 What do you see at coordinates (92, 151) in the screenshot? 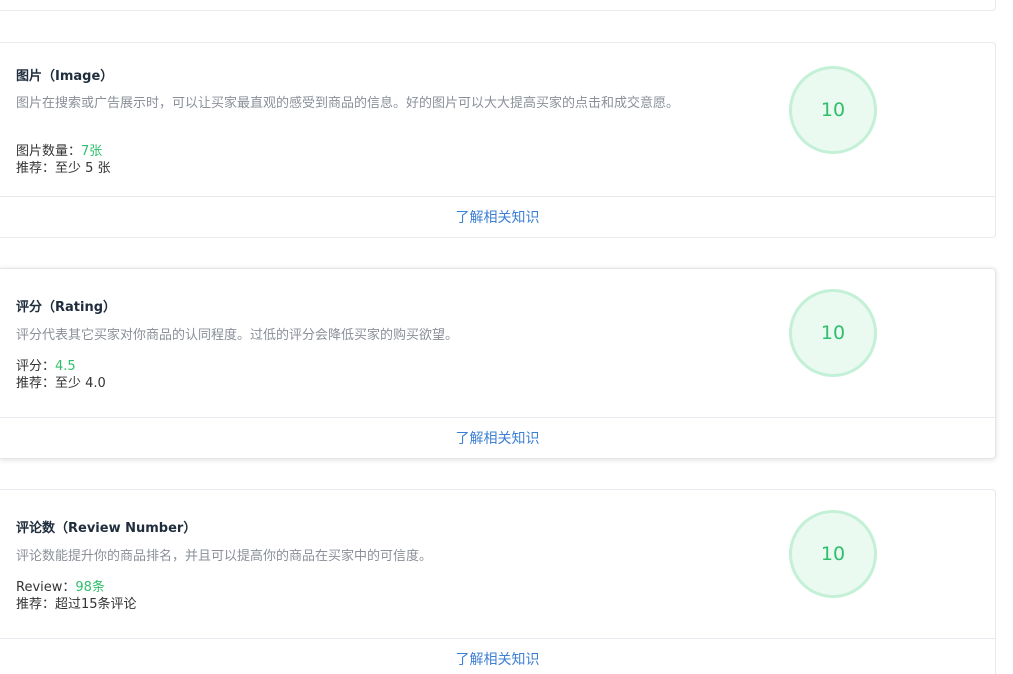
I see `metric-value: 7张` at bounding box center [92, 151].